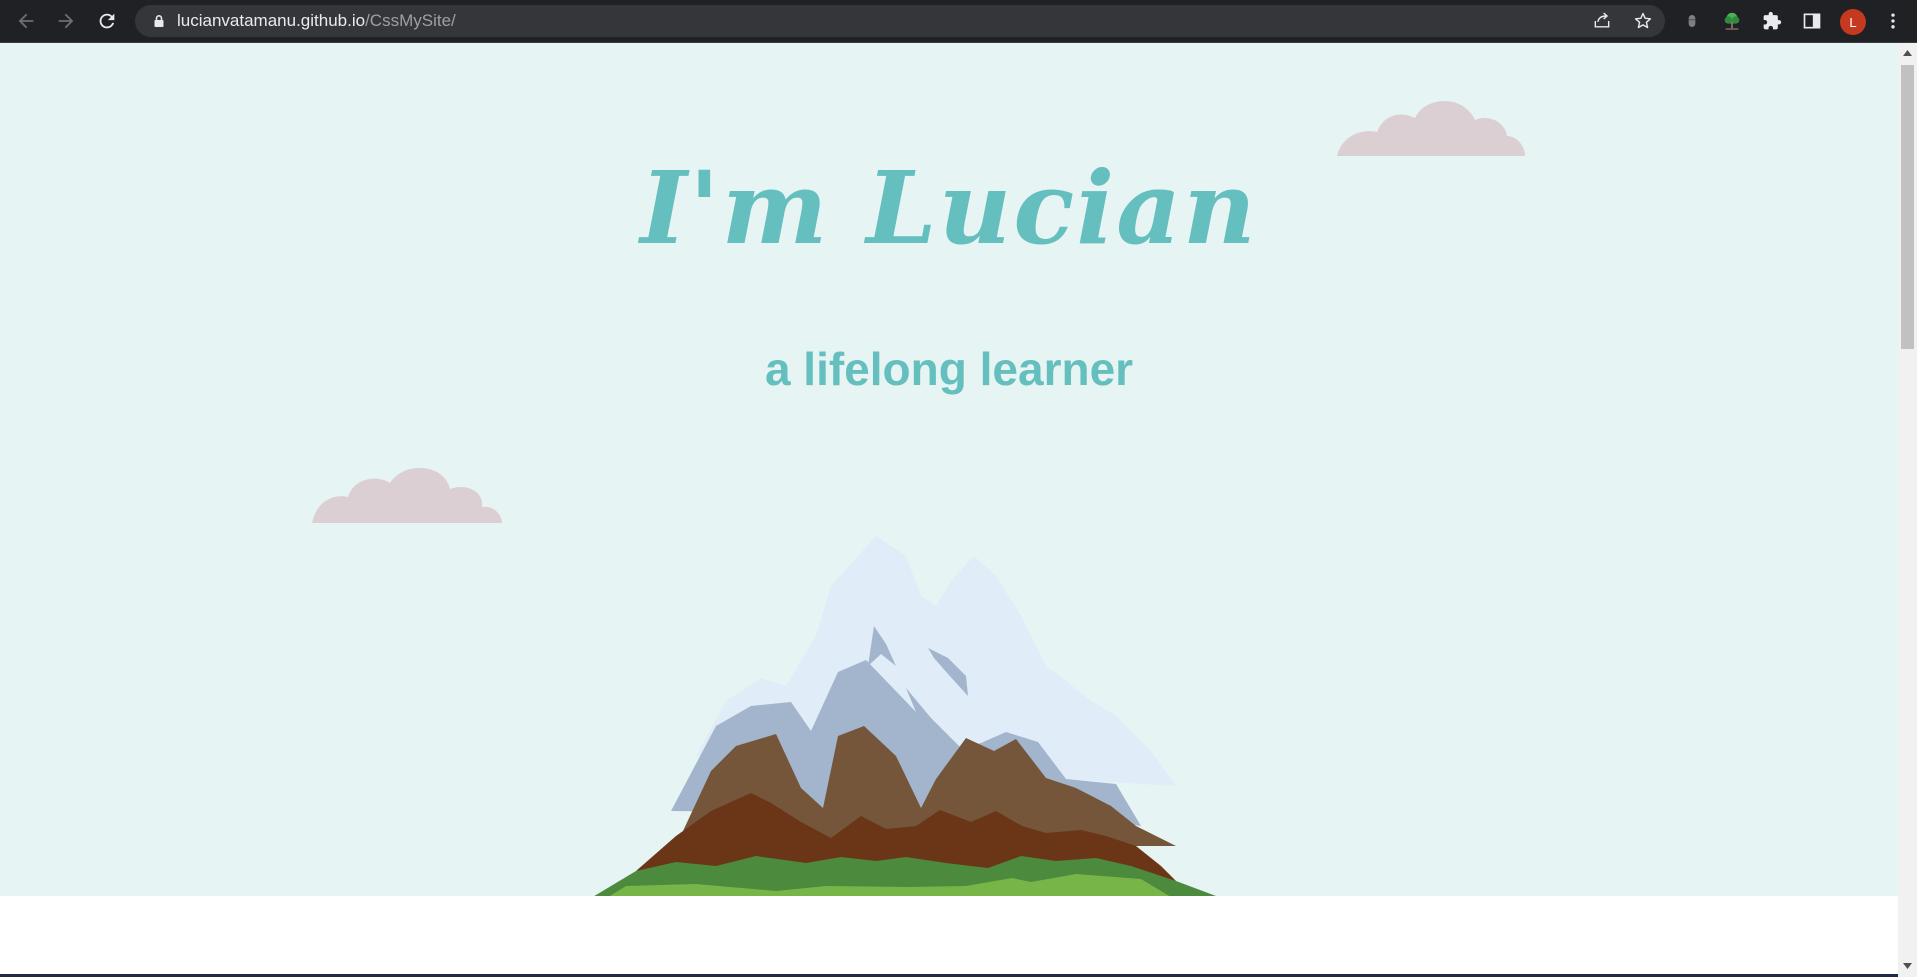 This screenshot has height=977, width=1917. What do you see at coordinates (410, 20) in the screenshot?
I see `url-path: /CssMySite/` at bounding box center [410, 20].